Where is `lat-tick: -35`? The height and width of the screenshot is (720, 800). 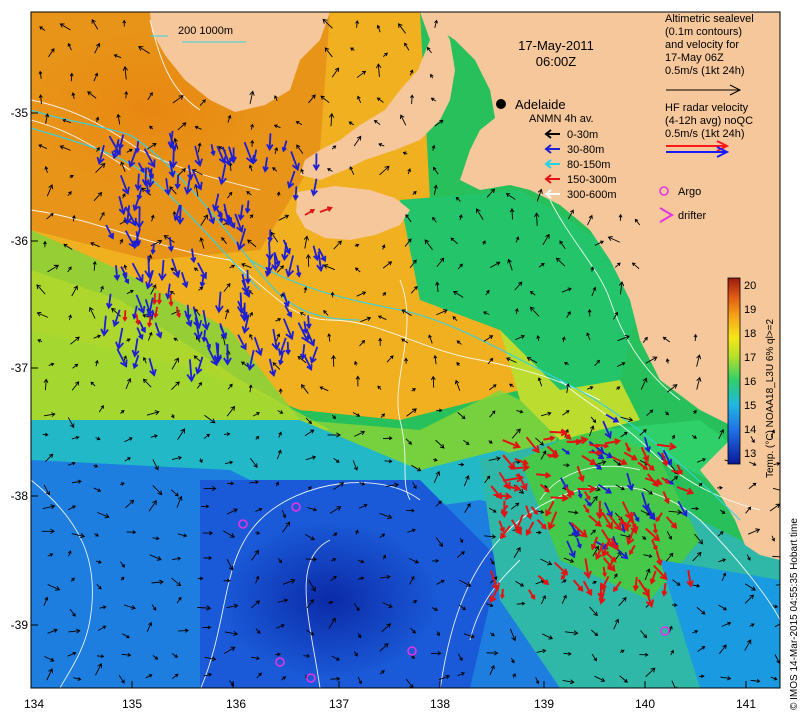
lat-tick: -35 is located at coordinates (20, 113).